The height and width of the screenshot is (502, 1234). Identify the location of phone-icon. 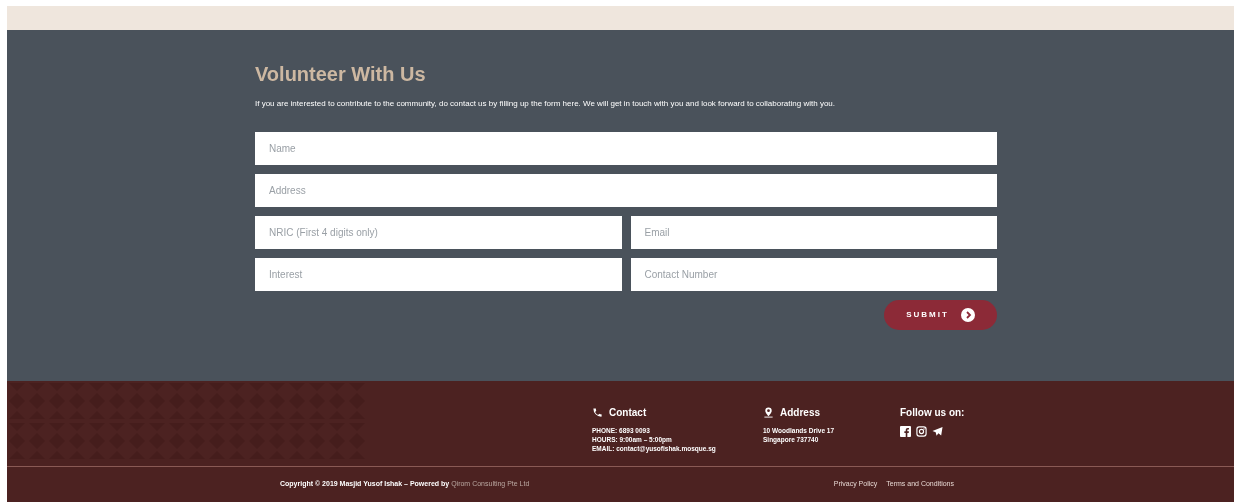
(597, 412).